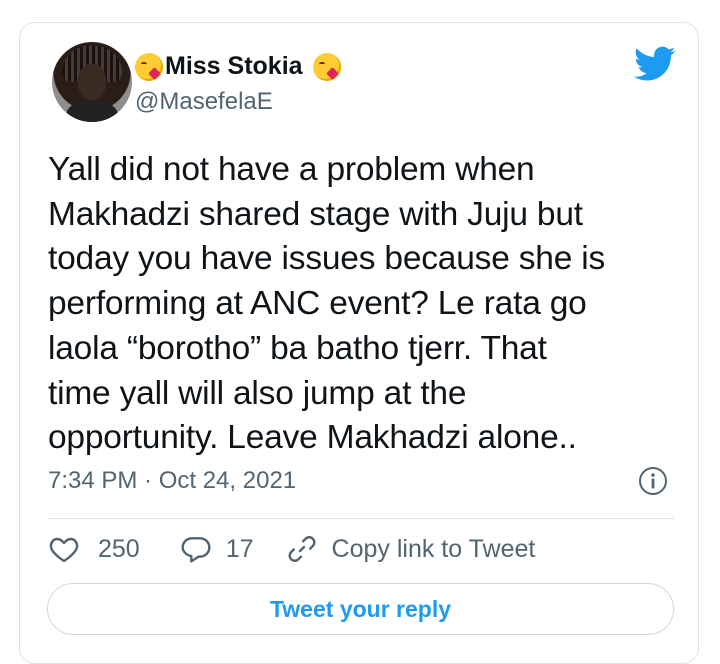 The image size is (720, 664). I want to click on copy-link-button: Copy link to Tweet, so click(411, 549).